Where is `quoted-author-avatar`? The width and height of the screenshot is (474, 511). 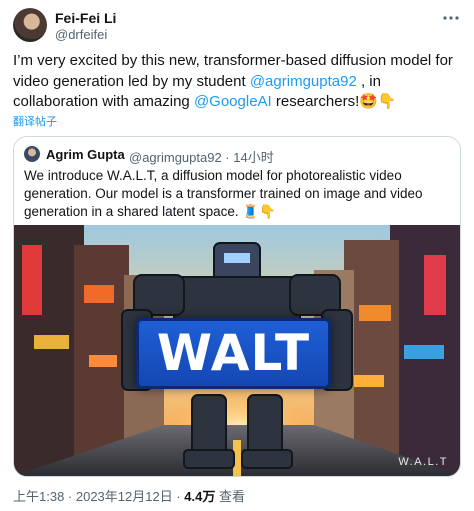 quoted-author-avatar is located at coordinates (32, 154).